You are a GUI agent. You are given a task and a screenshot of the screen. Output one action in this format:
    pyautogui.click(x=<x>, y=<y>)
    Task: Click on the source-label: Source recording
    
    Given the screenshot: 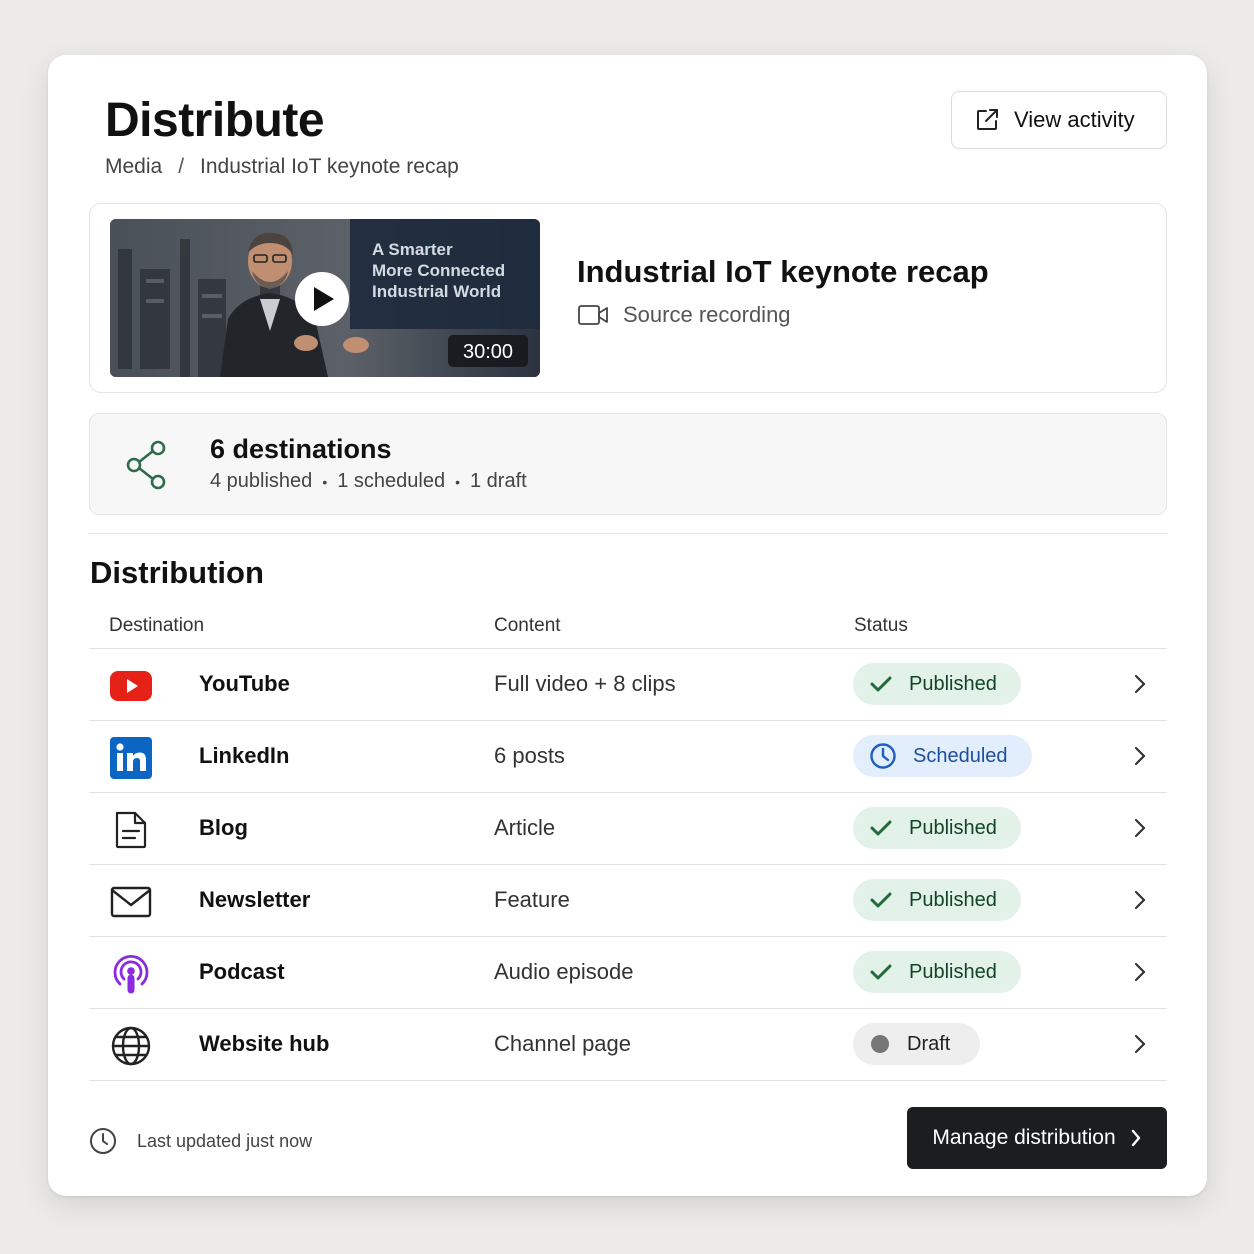 What is the action you would take?
    pyautogui.click(x=707, y=314)
    